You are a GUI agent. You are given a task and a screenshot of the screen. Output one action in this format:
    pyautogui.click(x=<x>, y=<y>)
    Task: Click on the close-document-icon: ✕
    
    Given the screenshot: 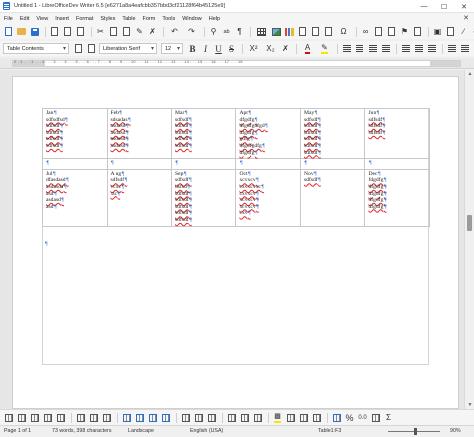 What is the action you would take?
    pyautogui.click(x=466, y=18)
    